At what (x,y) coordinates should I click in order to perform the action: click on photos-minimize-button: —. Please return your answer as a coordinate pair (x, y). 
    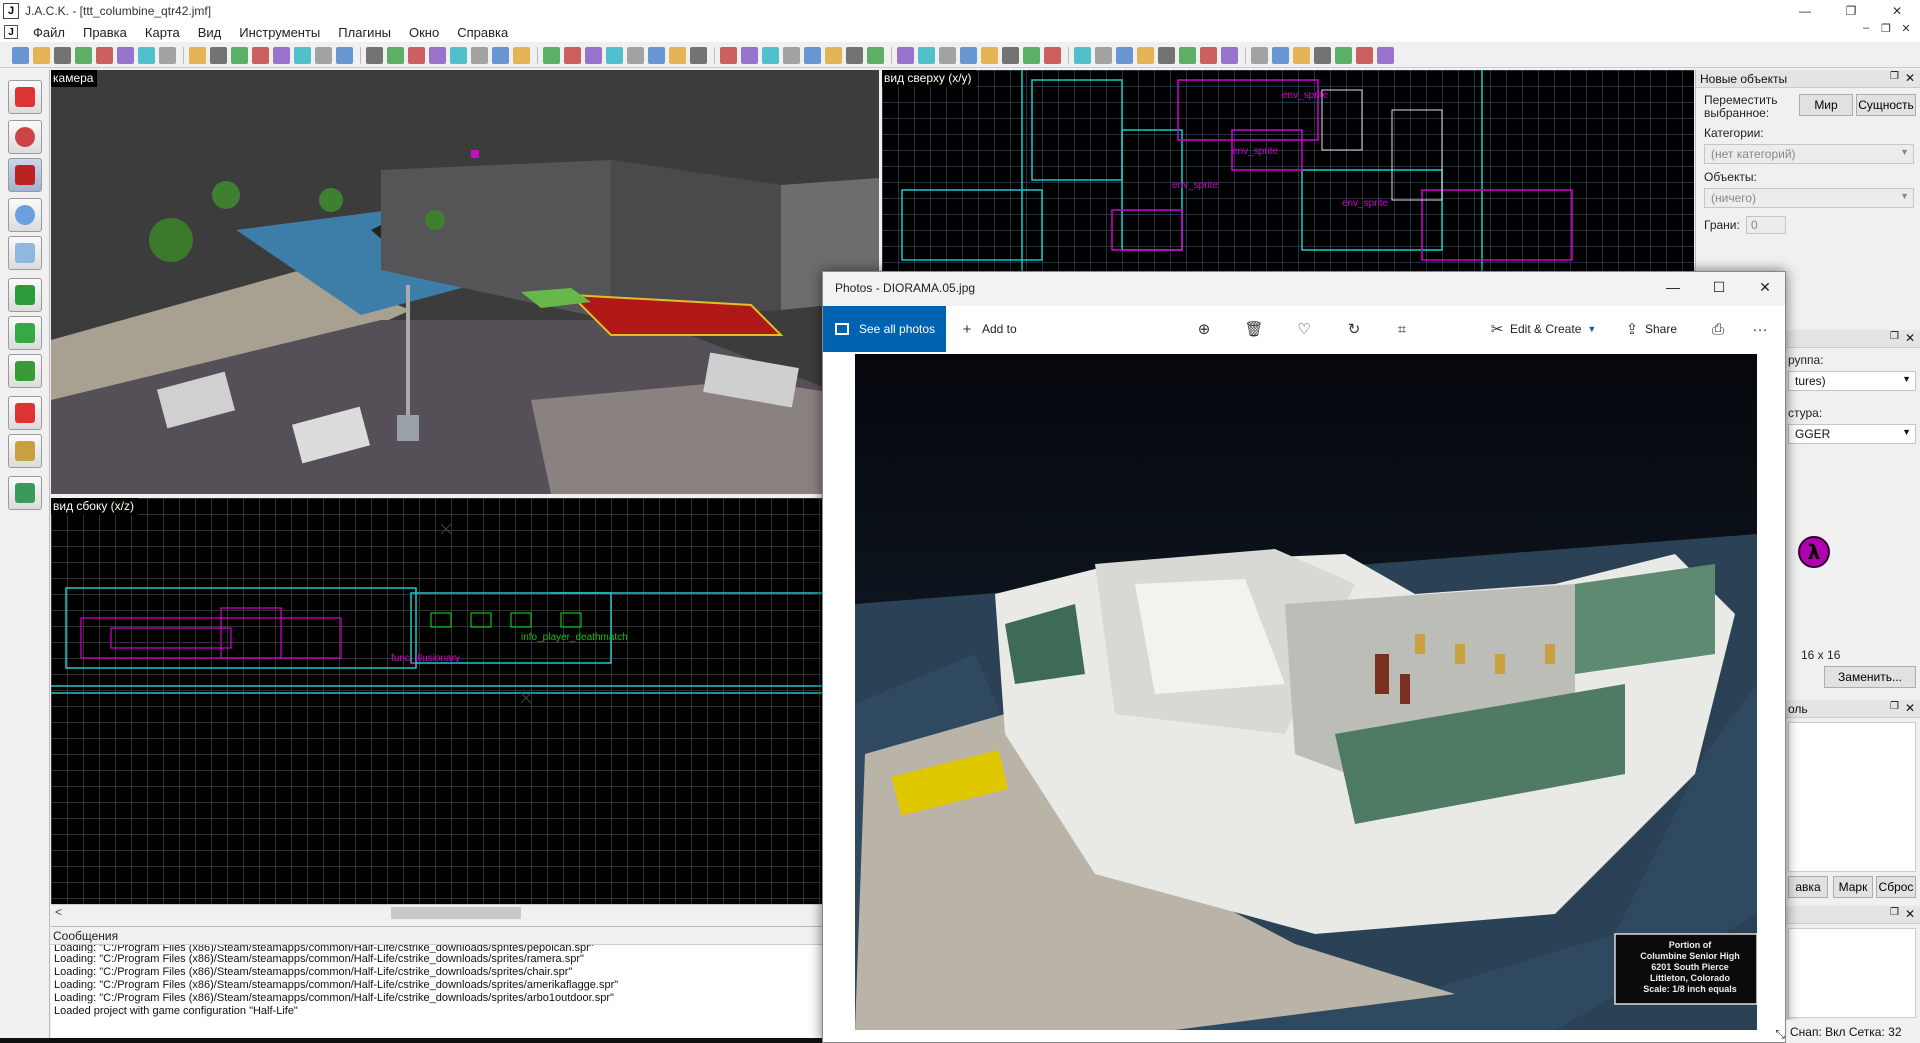
    Looking at the image, I should click on (1673, 287).